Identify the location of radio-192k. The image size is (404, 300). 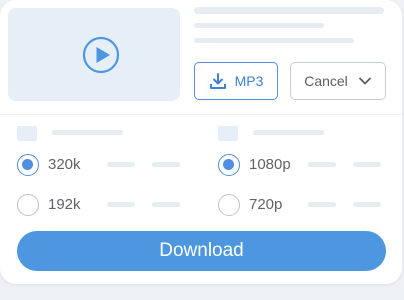
(28, 205).